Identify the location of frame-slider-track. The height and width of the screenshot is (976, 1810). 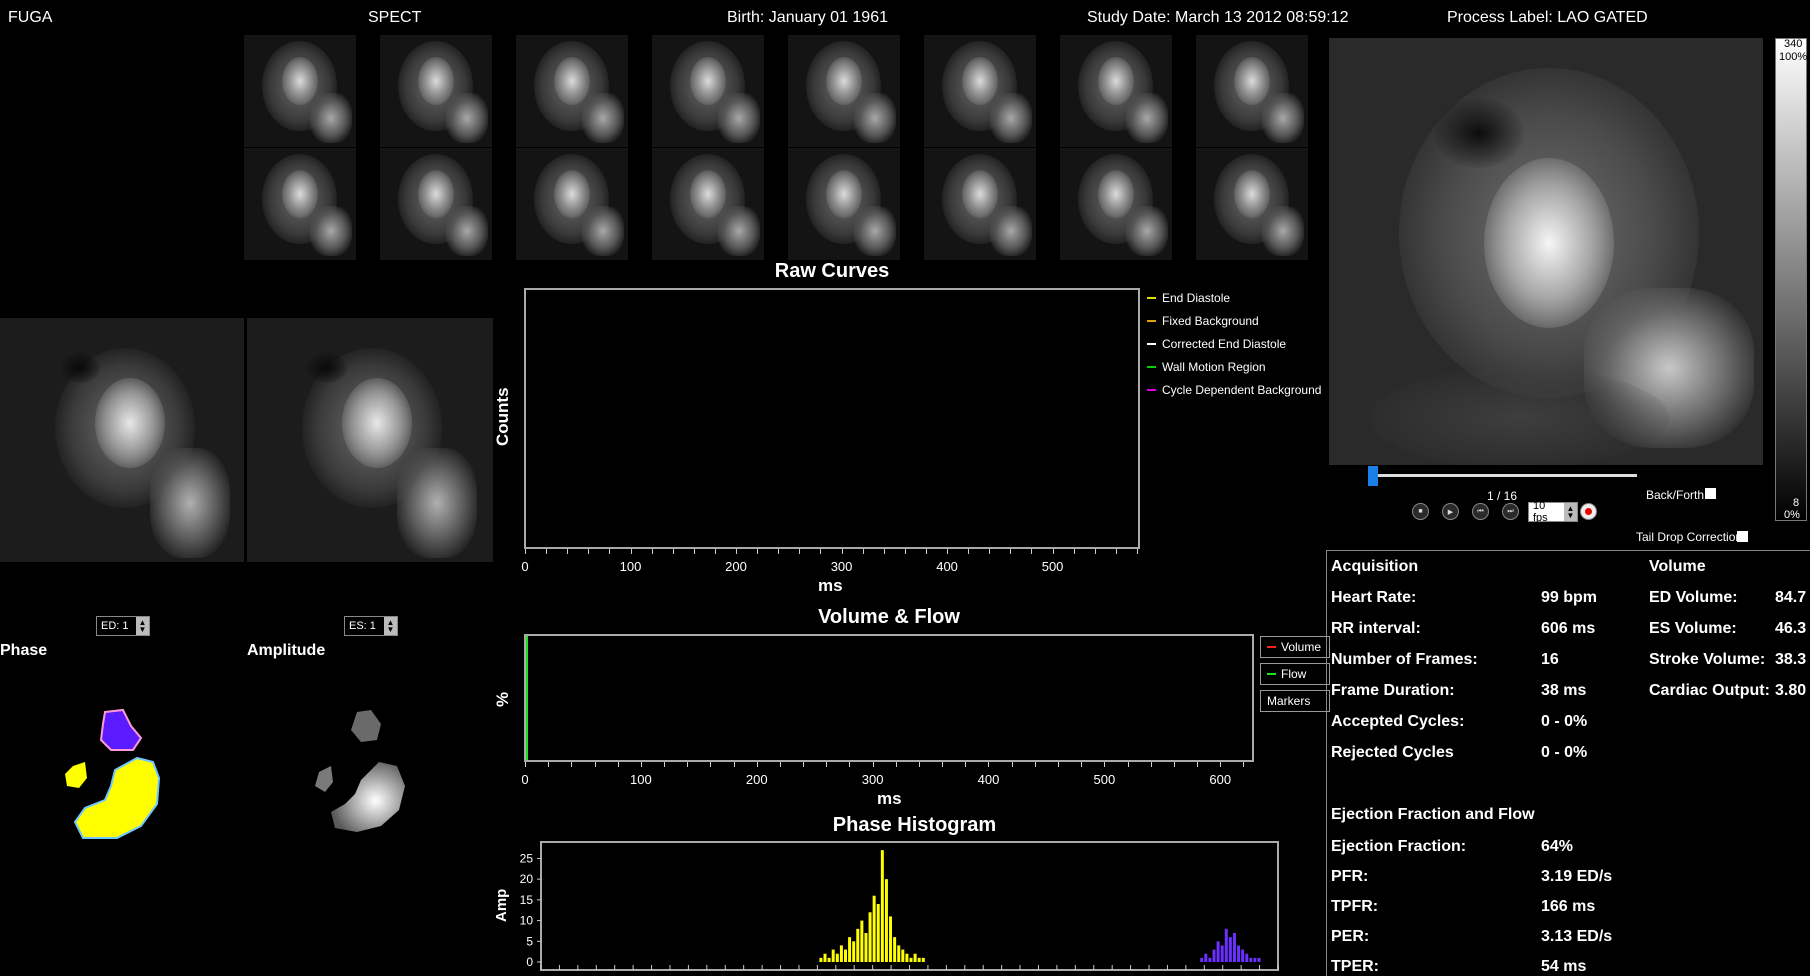
(1504, 475).